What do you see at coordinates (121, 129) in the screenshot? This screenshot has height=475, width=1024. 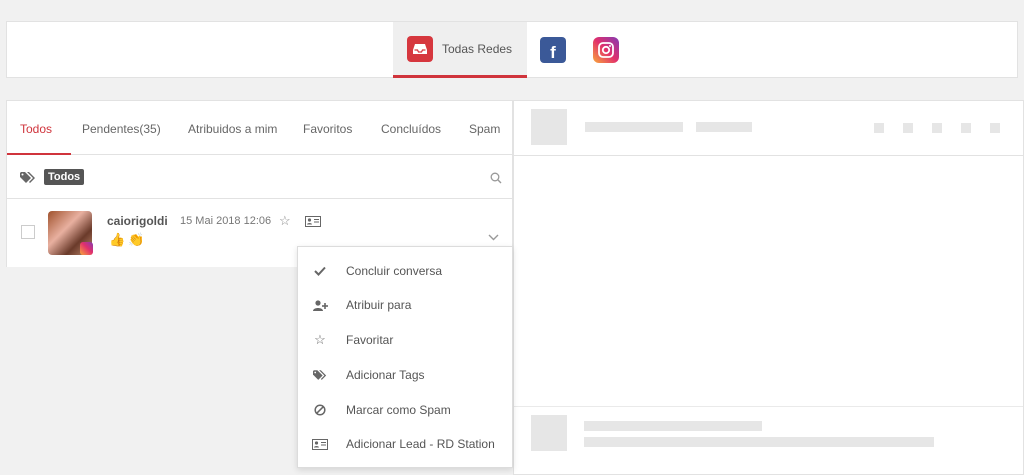 I see `filter-pendentes: Pendentes(35)` at bounding box center [121, 129].